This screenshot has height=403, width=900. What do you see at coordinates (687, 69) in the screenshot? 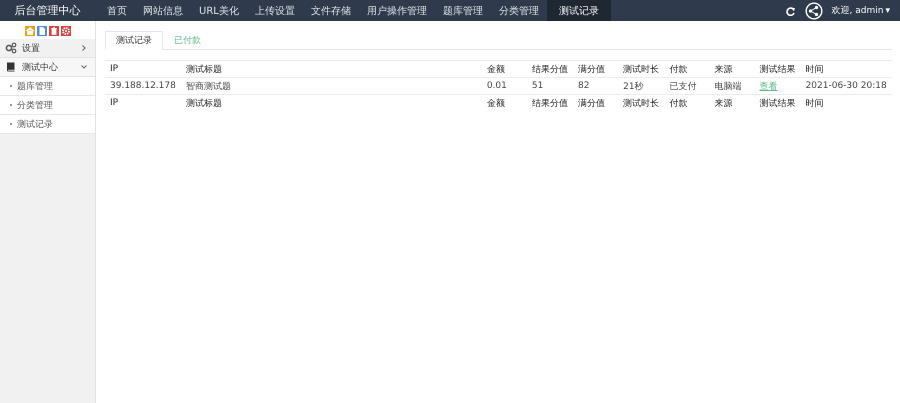
I see `column-header: 付款` at bounding box center [687, 69].